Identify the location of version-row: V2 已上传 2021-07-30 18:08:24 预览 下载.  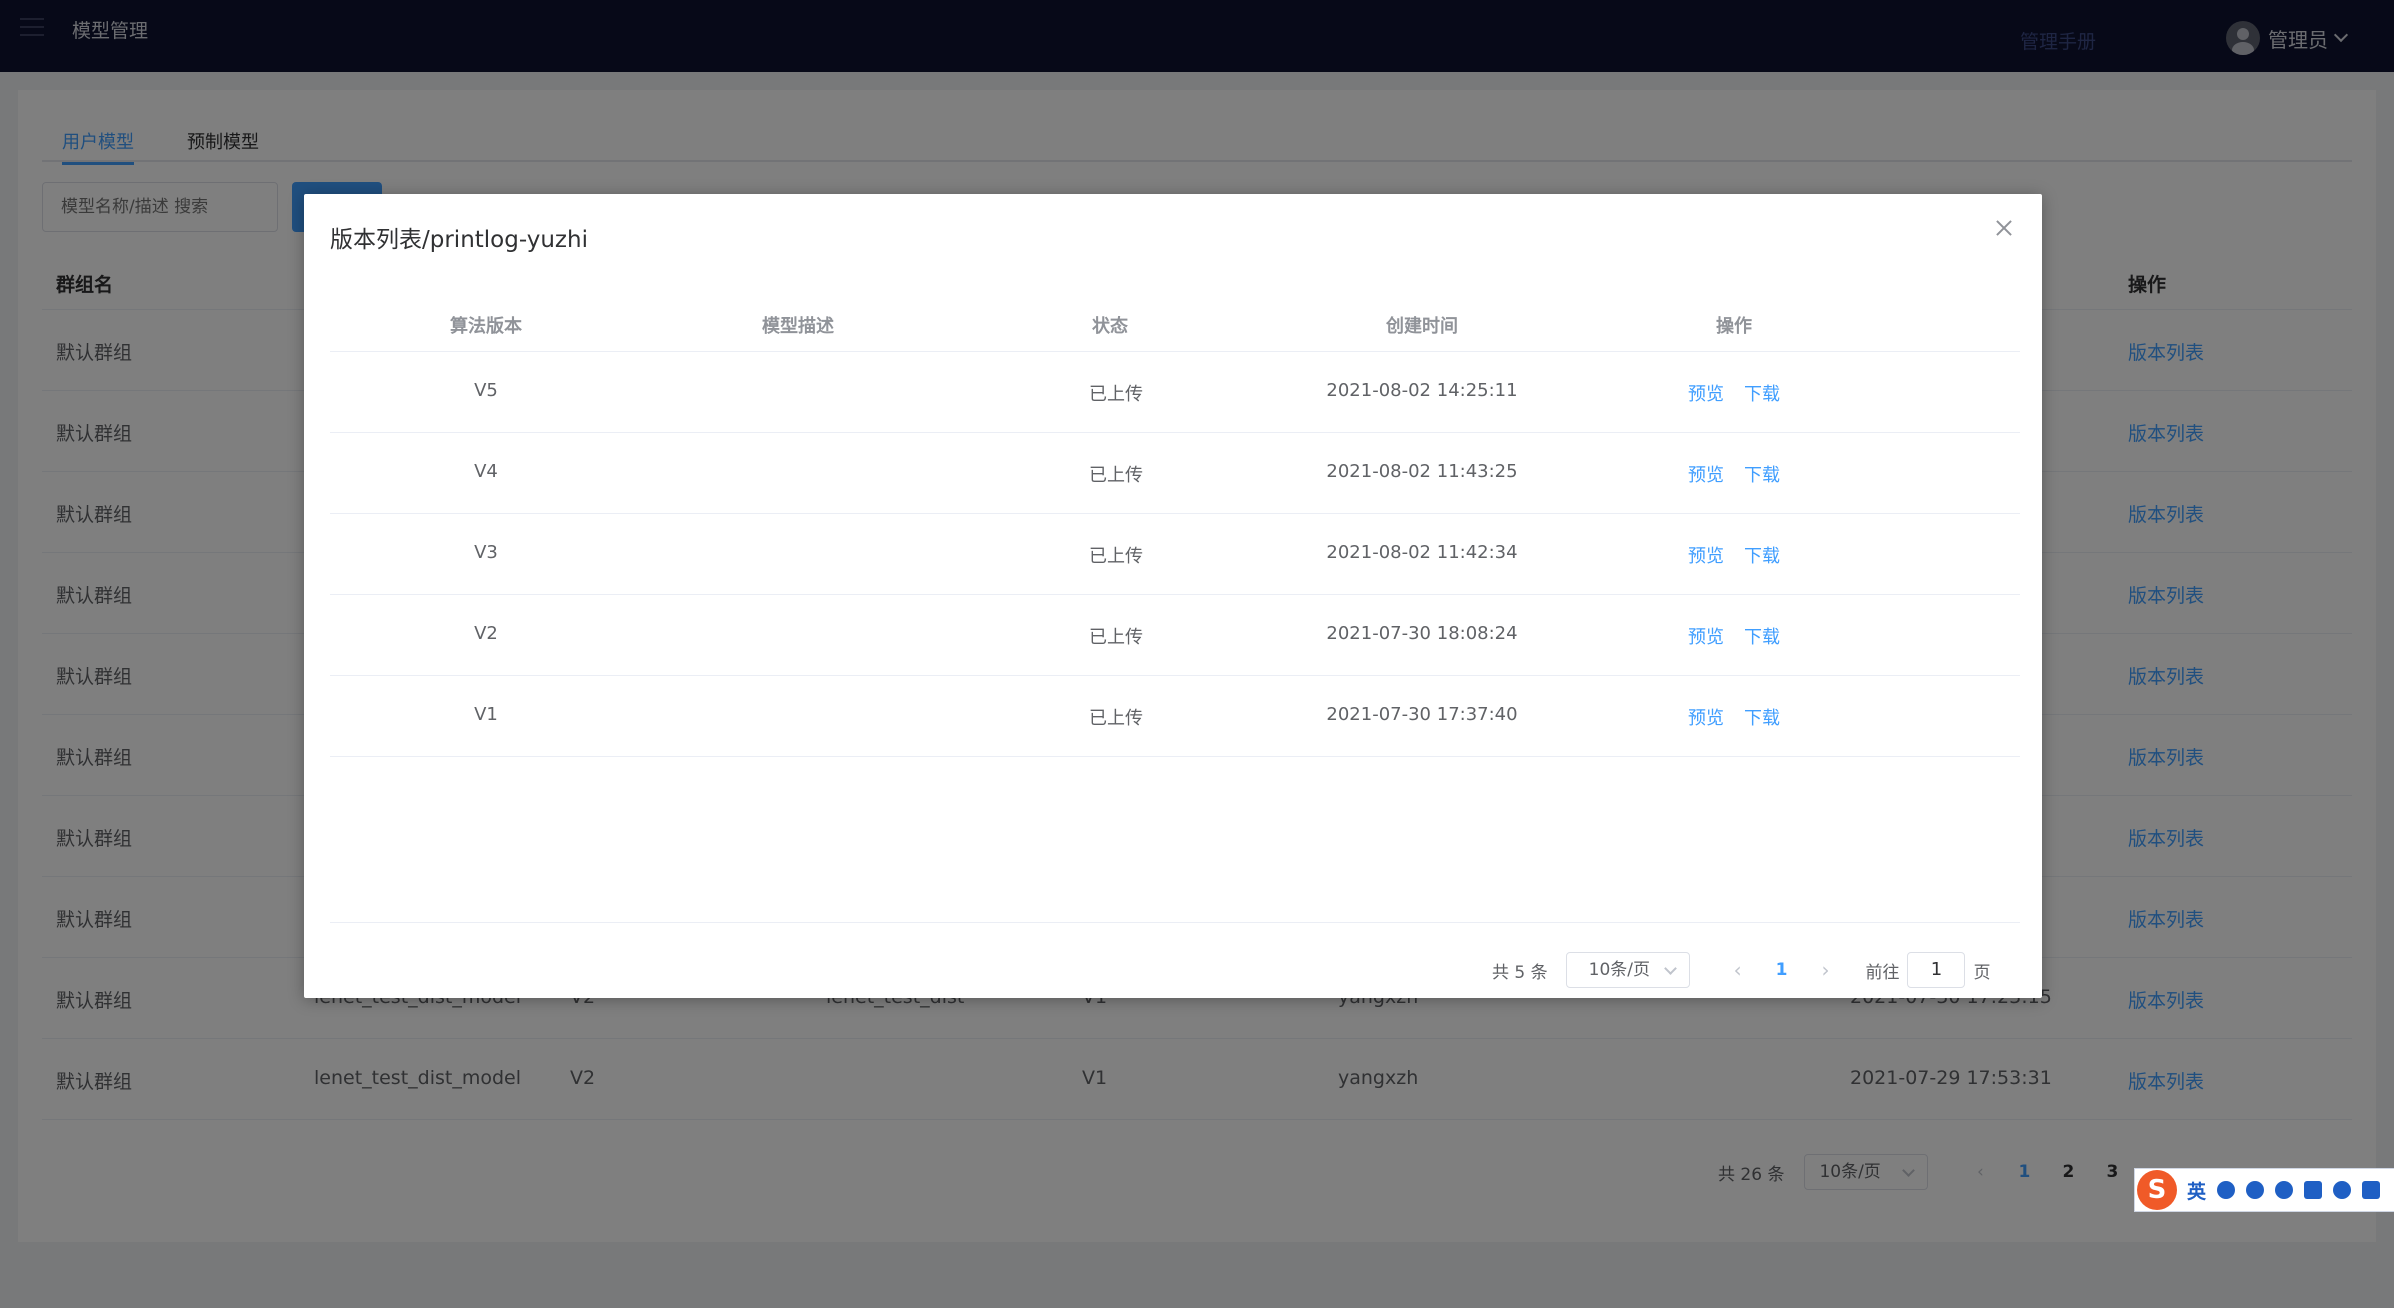
(1175, 635).